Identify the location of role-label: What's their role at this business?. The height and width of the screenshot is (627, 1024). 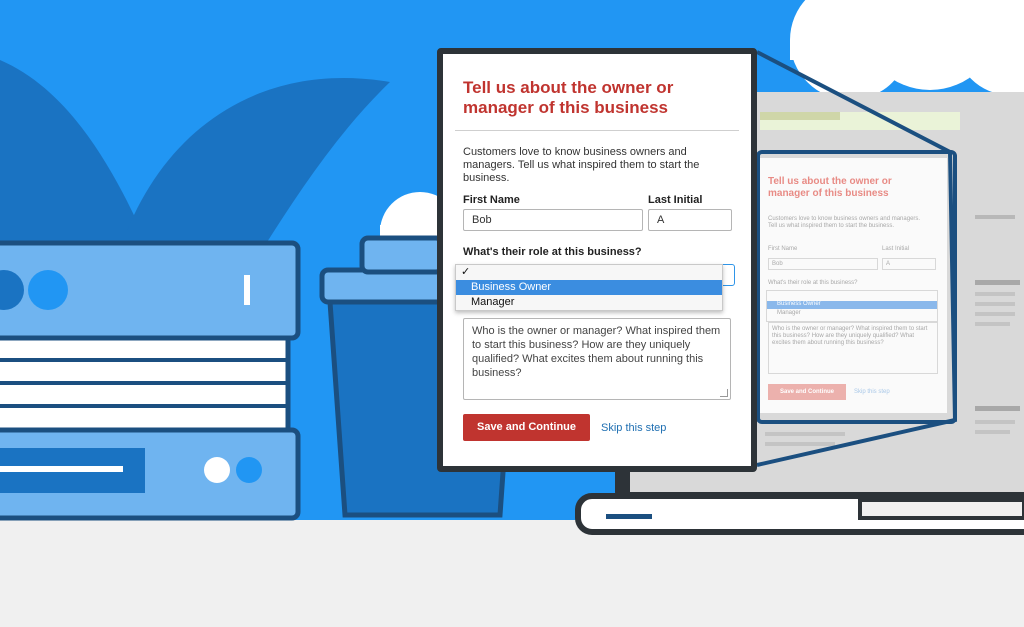
(552, 252).